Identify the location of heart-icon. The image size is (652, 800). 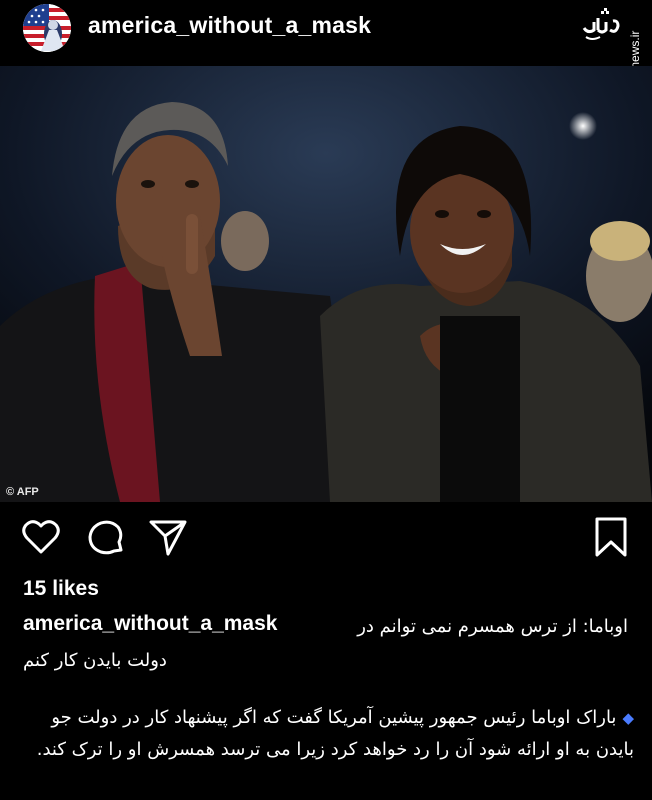
(41, 537).